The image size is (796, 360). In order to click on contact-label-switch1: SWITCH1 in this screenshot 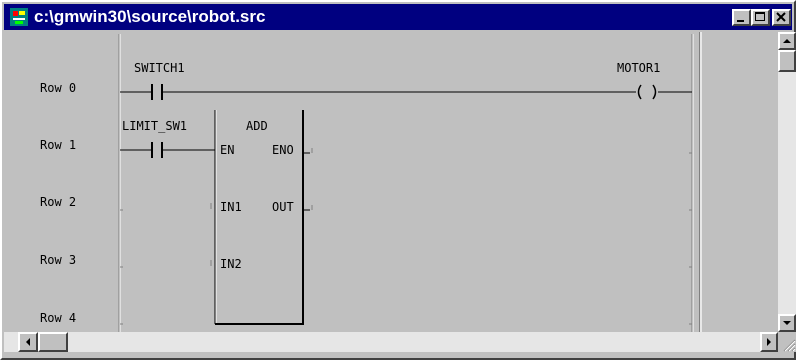, I will do `click(159, 68)`.